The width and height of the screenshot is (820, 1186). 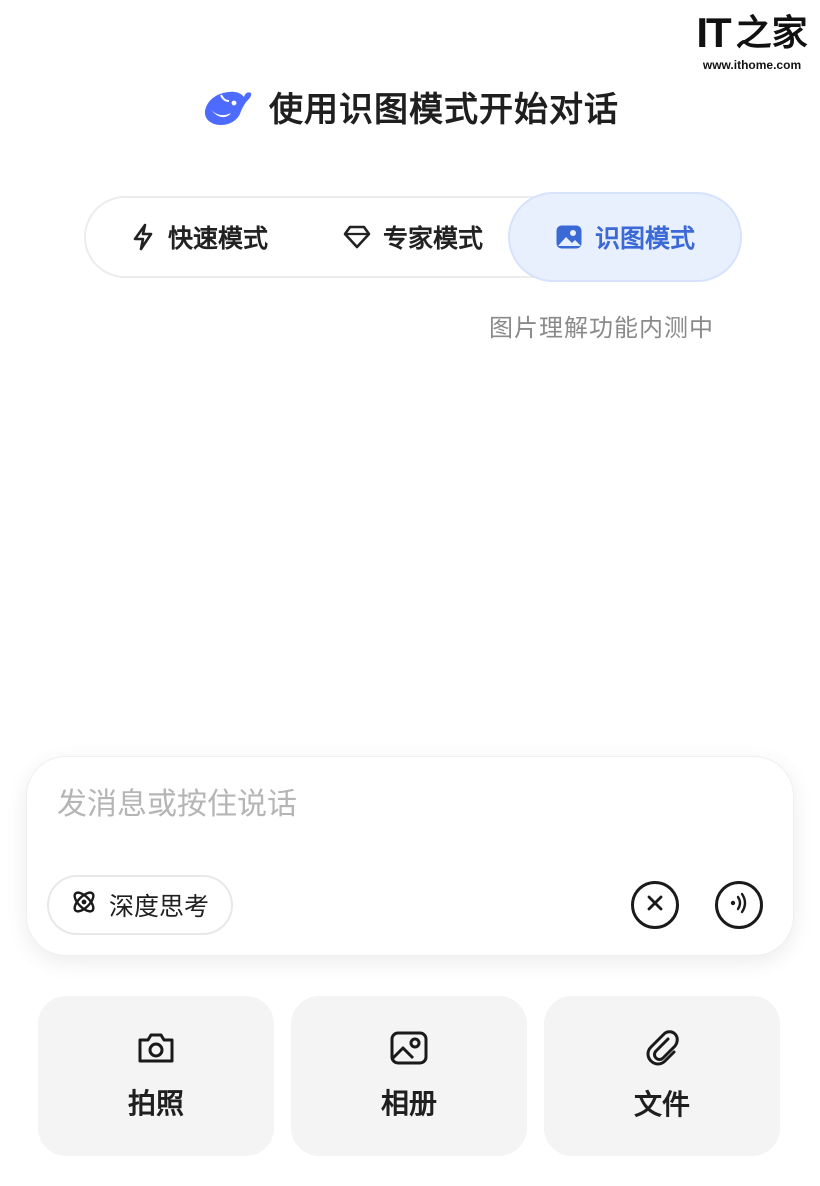 What do you see at coordinates (409, 1076) in the screenshot?
I see `album-button: 相册` at bounding box center [409, 1076].